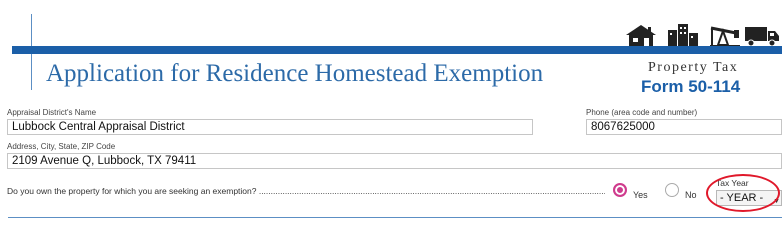 The height and width of the screenshot is (240, 782). I want to click on house-icon, so click(641, 36).